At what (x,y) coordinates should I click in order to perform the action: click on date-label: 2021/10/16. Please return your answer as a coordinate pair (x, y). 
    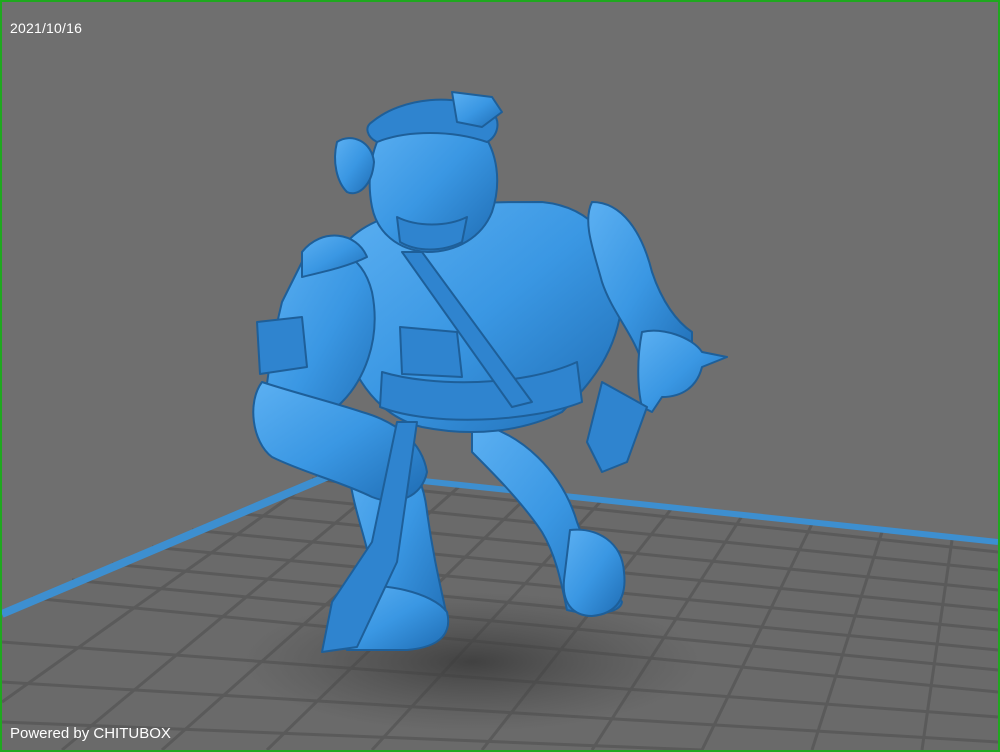
    Looking at the image, I should click on (46, 28).